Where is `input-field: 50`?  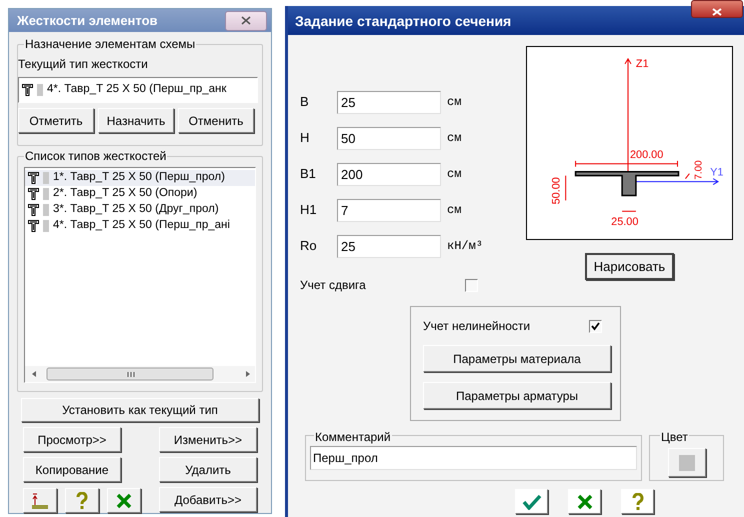 input-field: 50 is located at coordinates (389, 138).